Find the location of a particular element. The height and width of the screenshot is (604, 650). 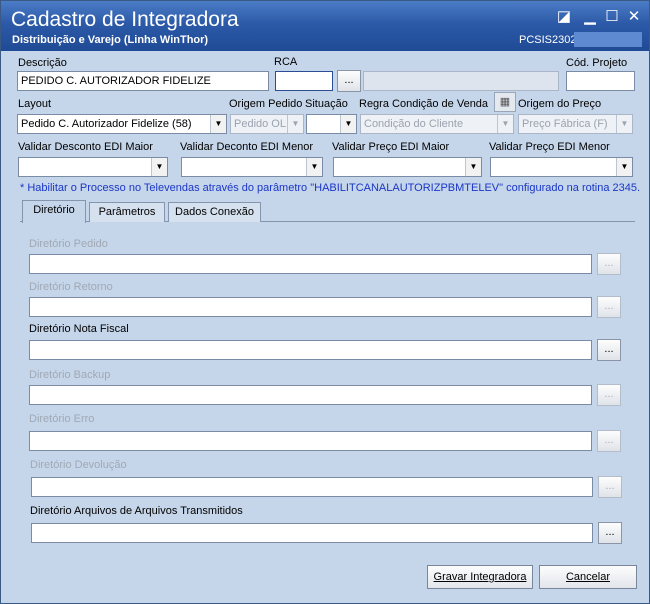

validar-desc-menor-select: ▼ is located at coordinates (252, 167).